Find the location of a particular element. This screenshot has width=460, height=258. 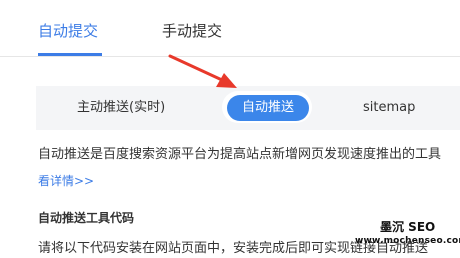

watermark-url: www.mochenseo.com is located at coordinates (407, 241).